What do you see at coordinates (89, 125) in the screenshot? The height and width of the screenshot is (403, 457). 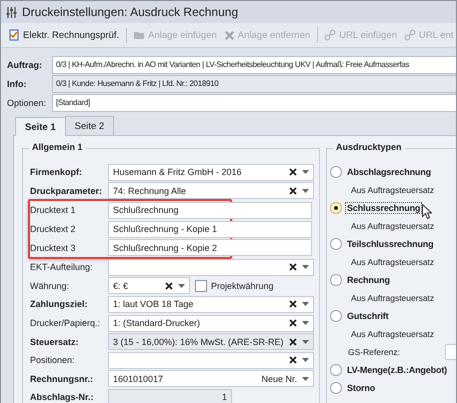 I see `tab: Seite 2` at bounding box center [89, 125].